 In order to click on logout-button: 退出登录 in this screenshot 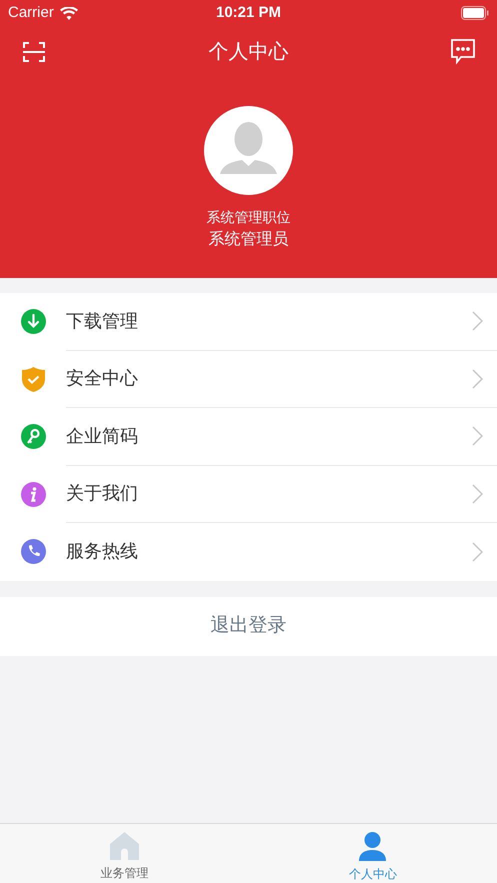, I will do `click(248, 626)`.